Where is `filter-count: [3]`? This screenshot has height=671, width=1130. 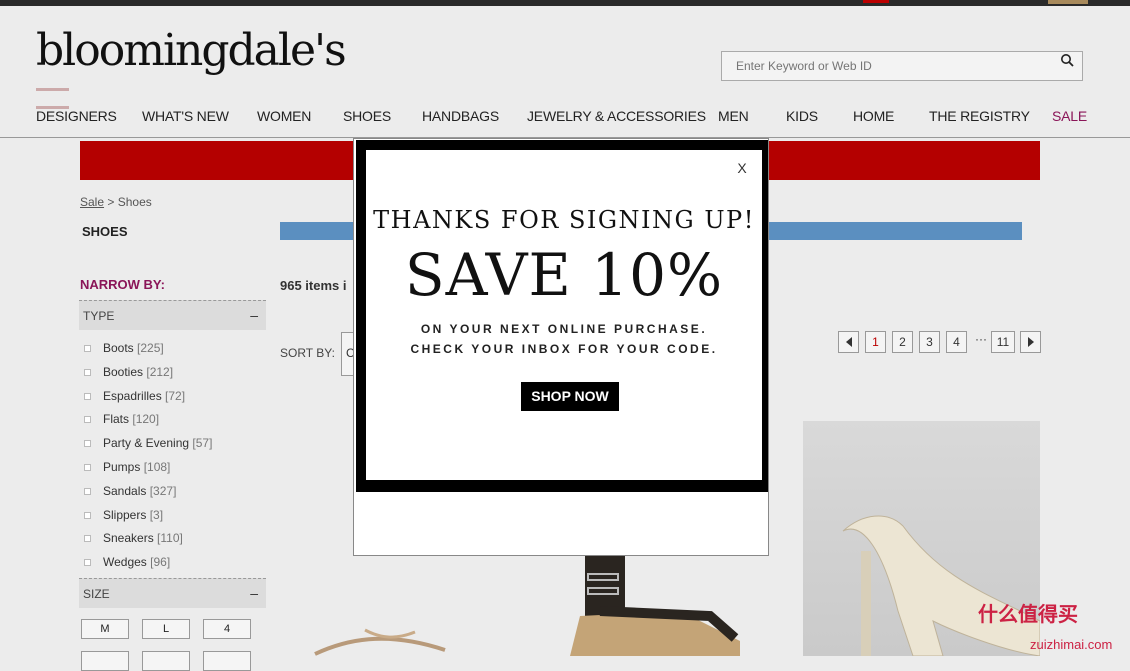
filter-count: [3] is located at coordinates (156, 515).